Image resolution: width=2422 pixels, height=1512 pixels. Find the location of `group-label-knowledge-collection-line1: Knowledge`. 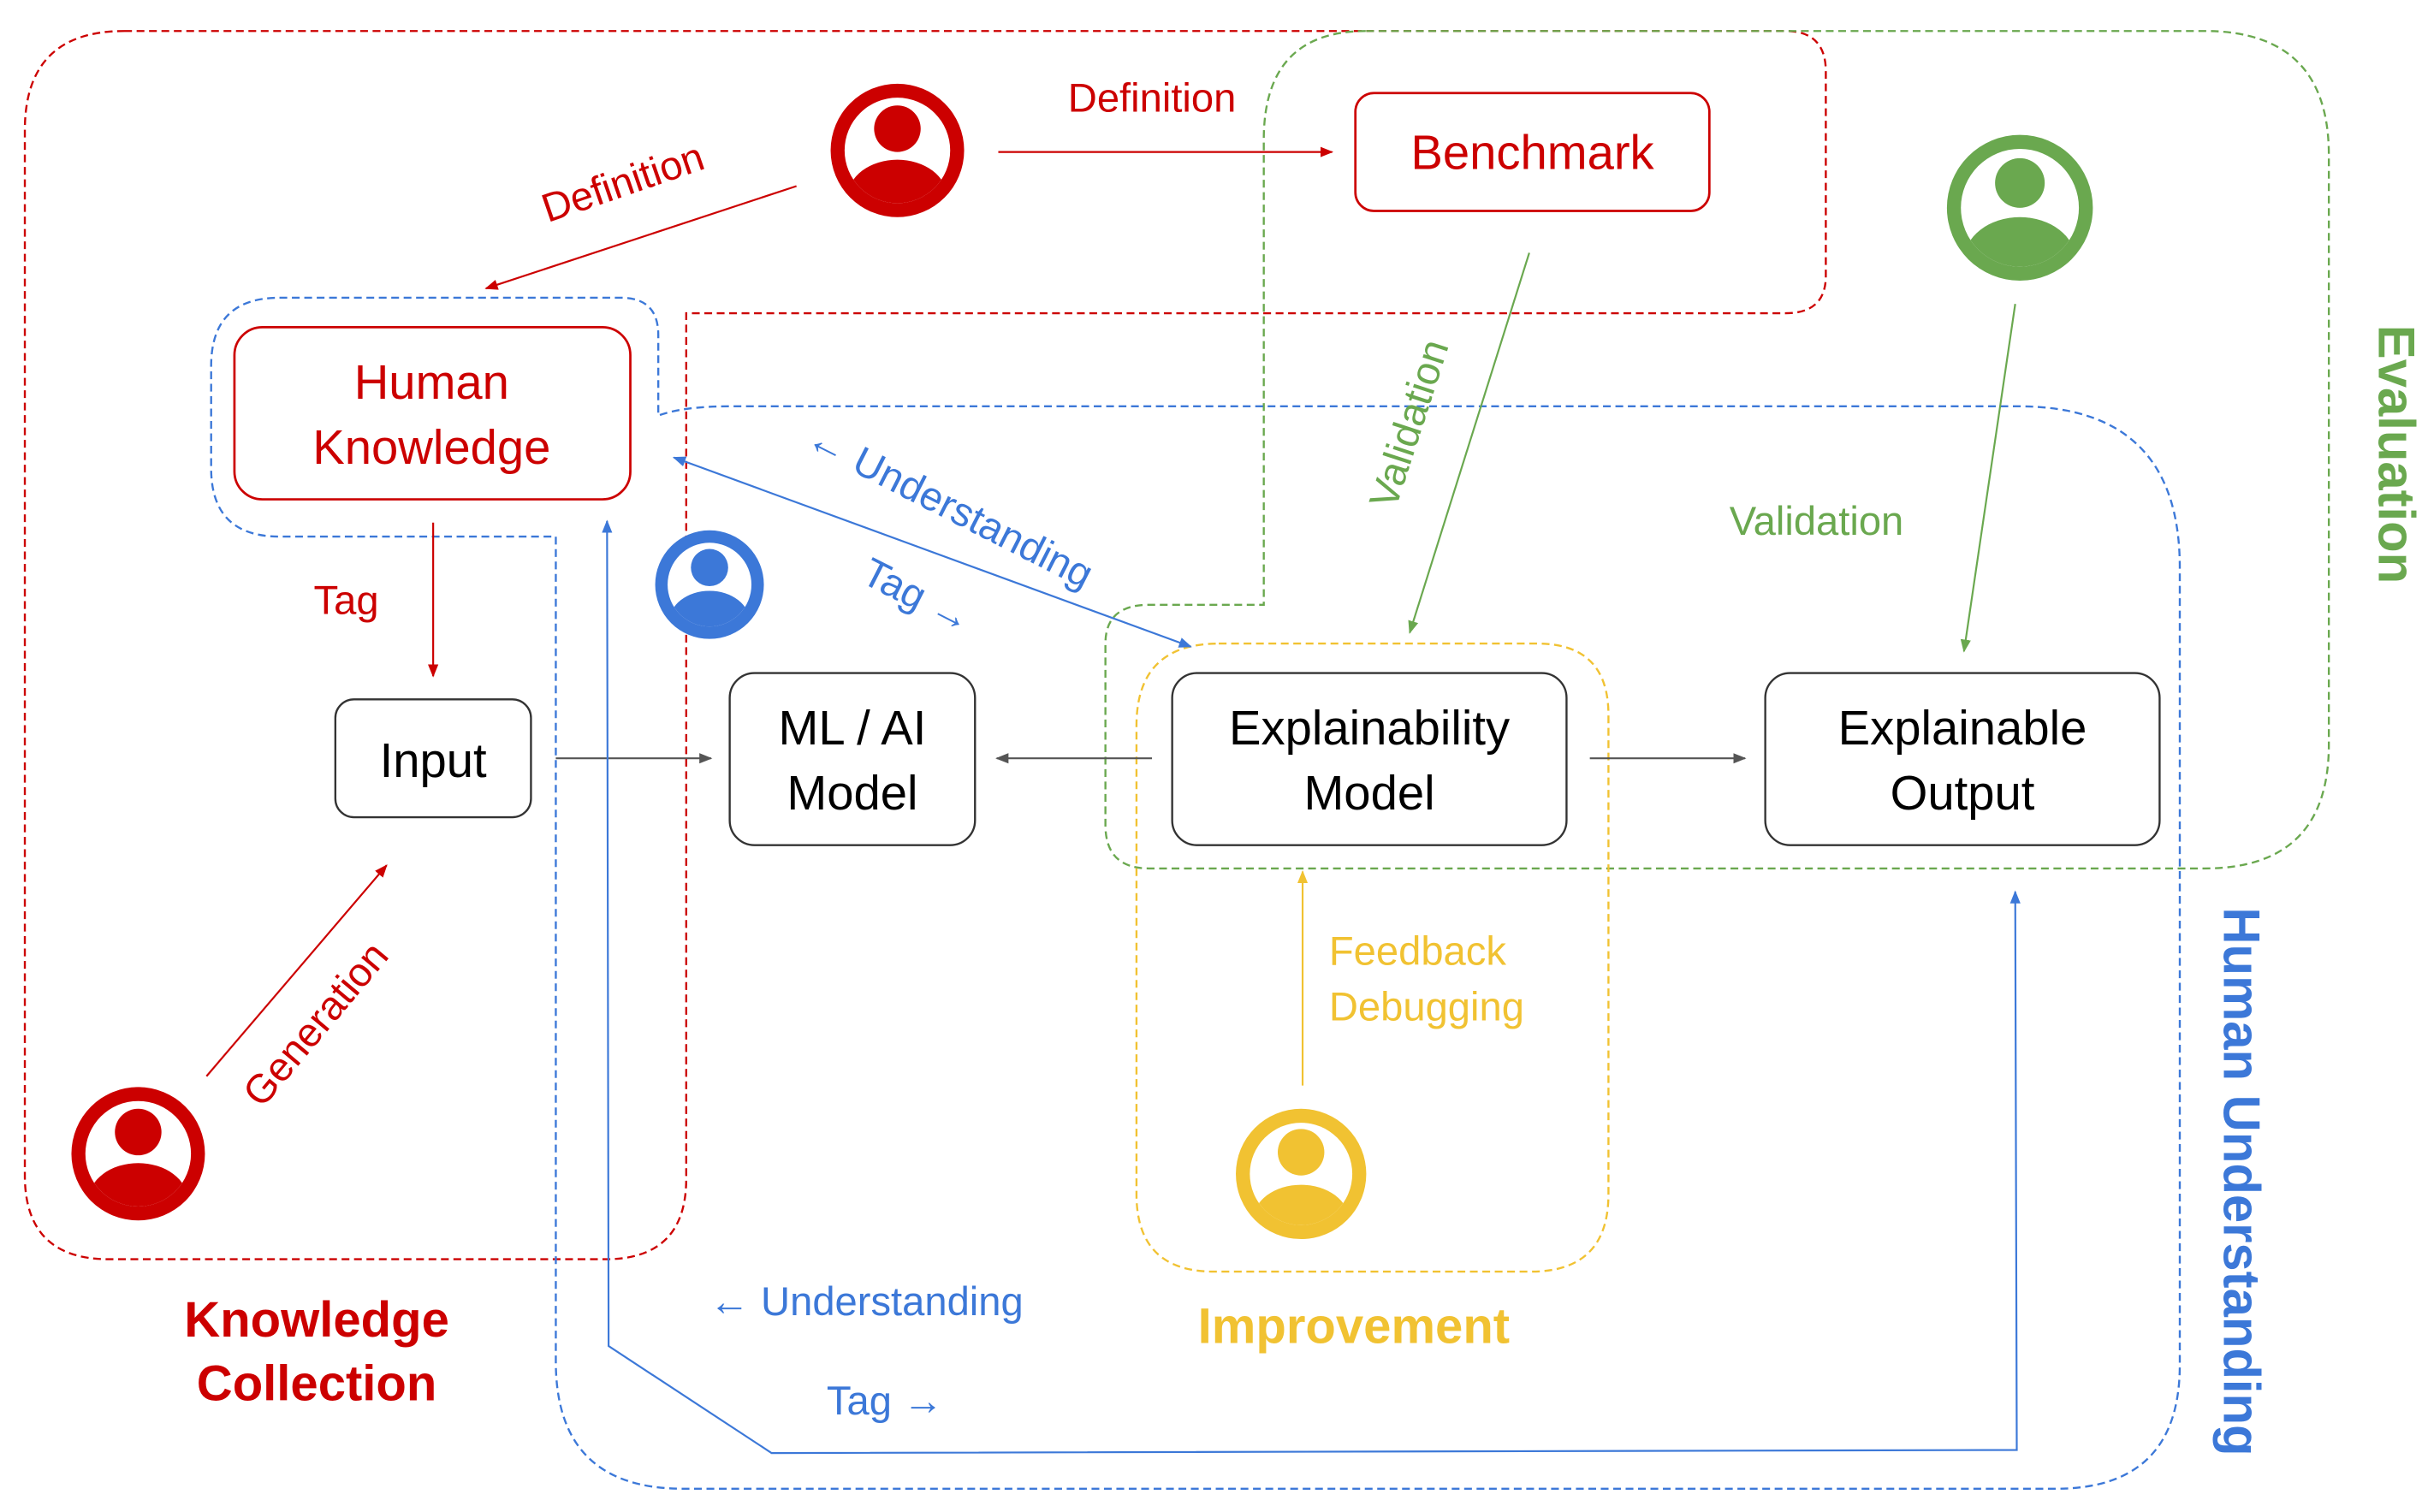

group-label-knowledge-collection-line1: Knowledge is located at coordinates (317, 1320).